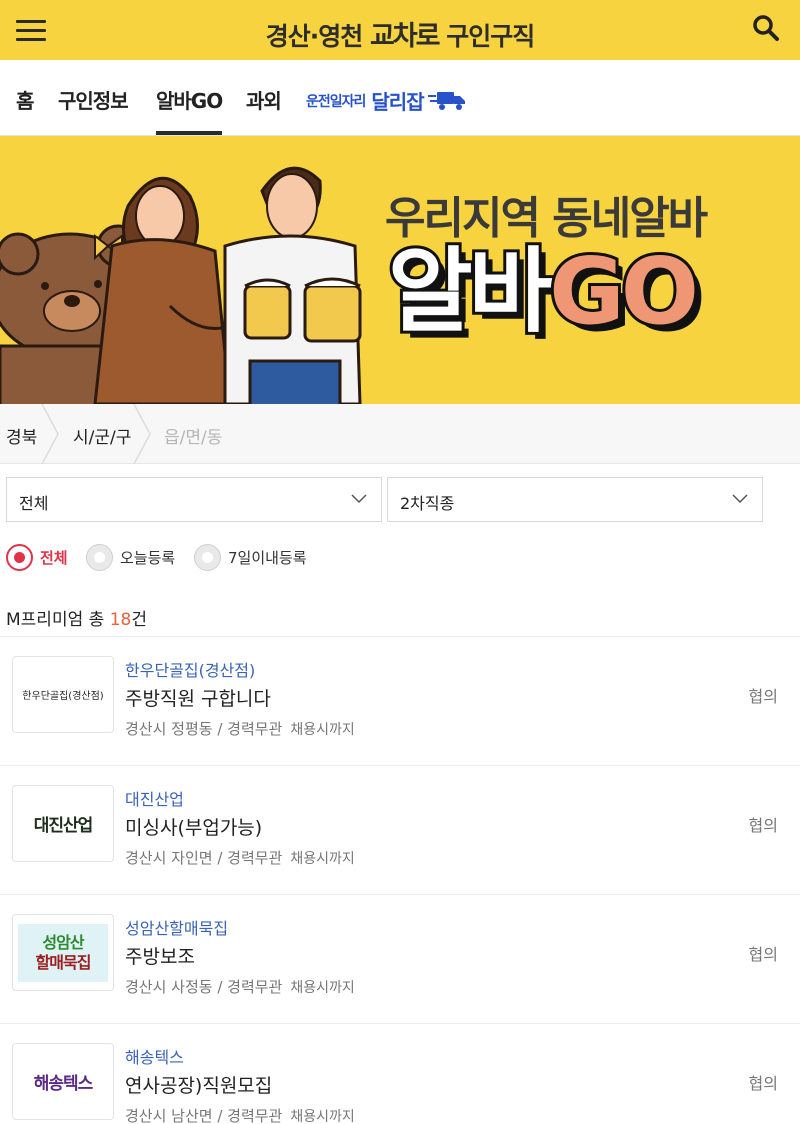  I want to click on subcategory-select-value: 2차직종, so click(427, 503).